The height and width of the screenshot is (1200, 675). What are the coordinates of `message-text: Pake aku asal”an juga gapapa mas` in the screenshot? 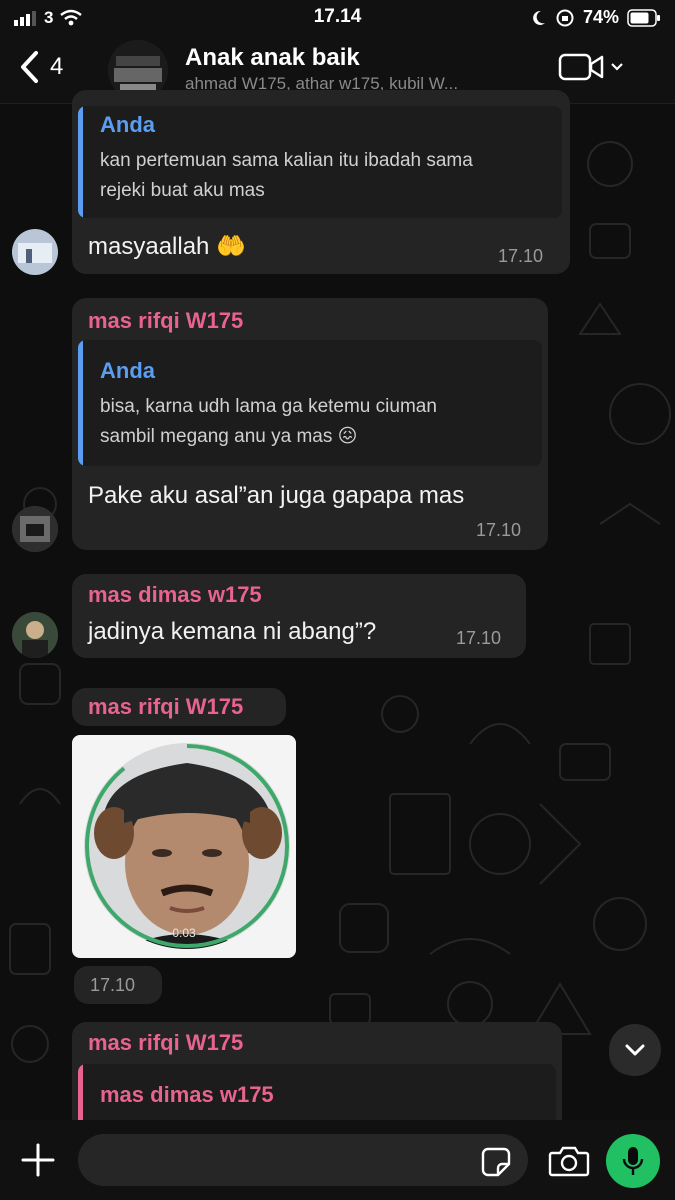 It's located at (276, 495).